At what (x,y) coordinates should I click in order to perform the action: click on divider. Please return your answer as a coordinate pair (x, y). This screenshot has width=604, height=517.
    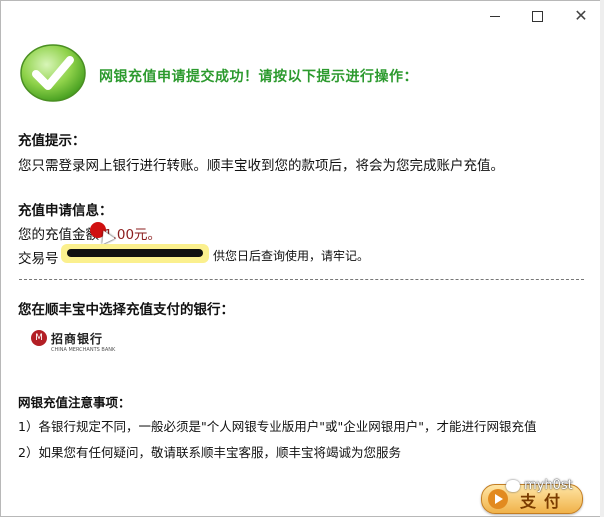
    Looking at the image, I should click on (301, 279).